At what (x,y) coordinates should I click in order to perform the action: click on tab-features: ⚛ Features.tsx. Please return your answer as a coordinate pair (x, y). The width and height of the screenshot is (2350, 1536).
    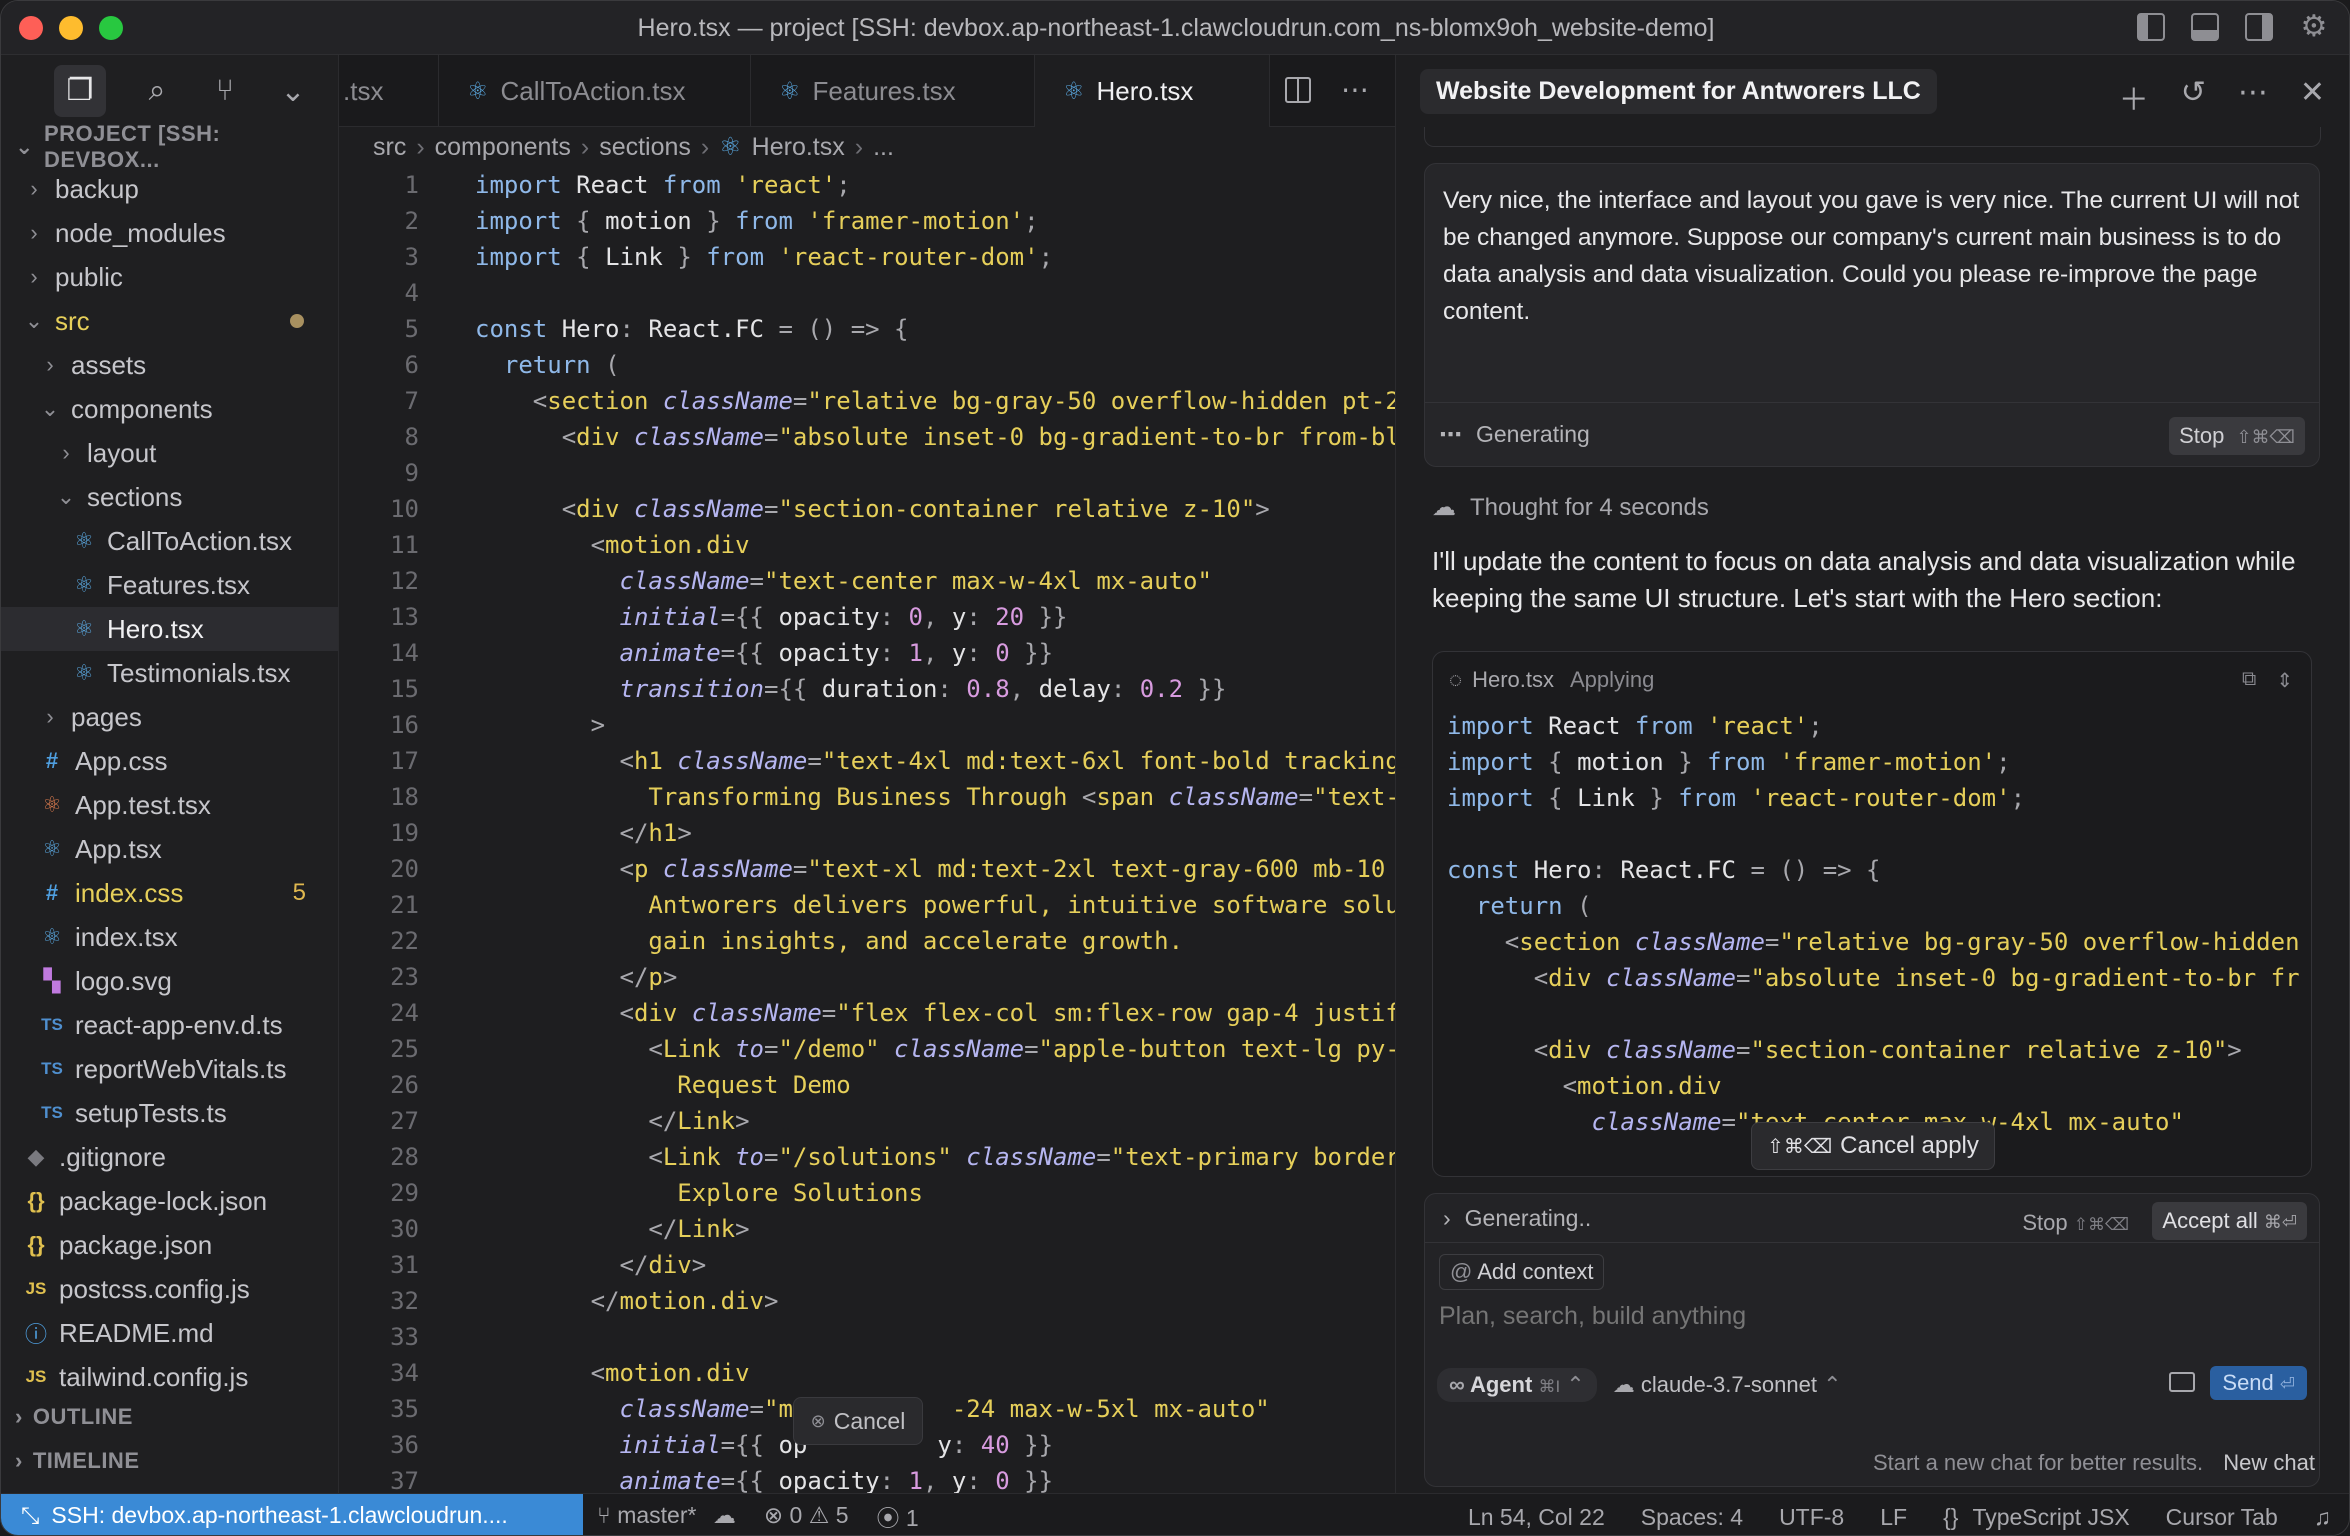
    Looking at the image, I should click on (893, 91).